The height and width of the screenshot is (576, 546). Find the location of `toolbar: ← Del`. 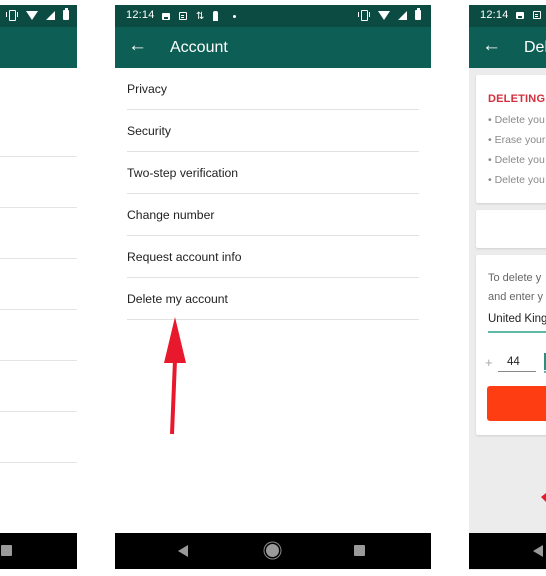

toolbar: ← Del is located at coordinates (507, 47).